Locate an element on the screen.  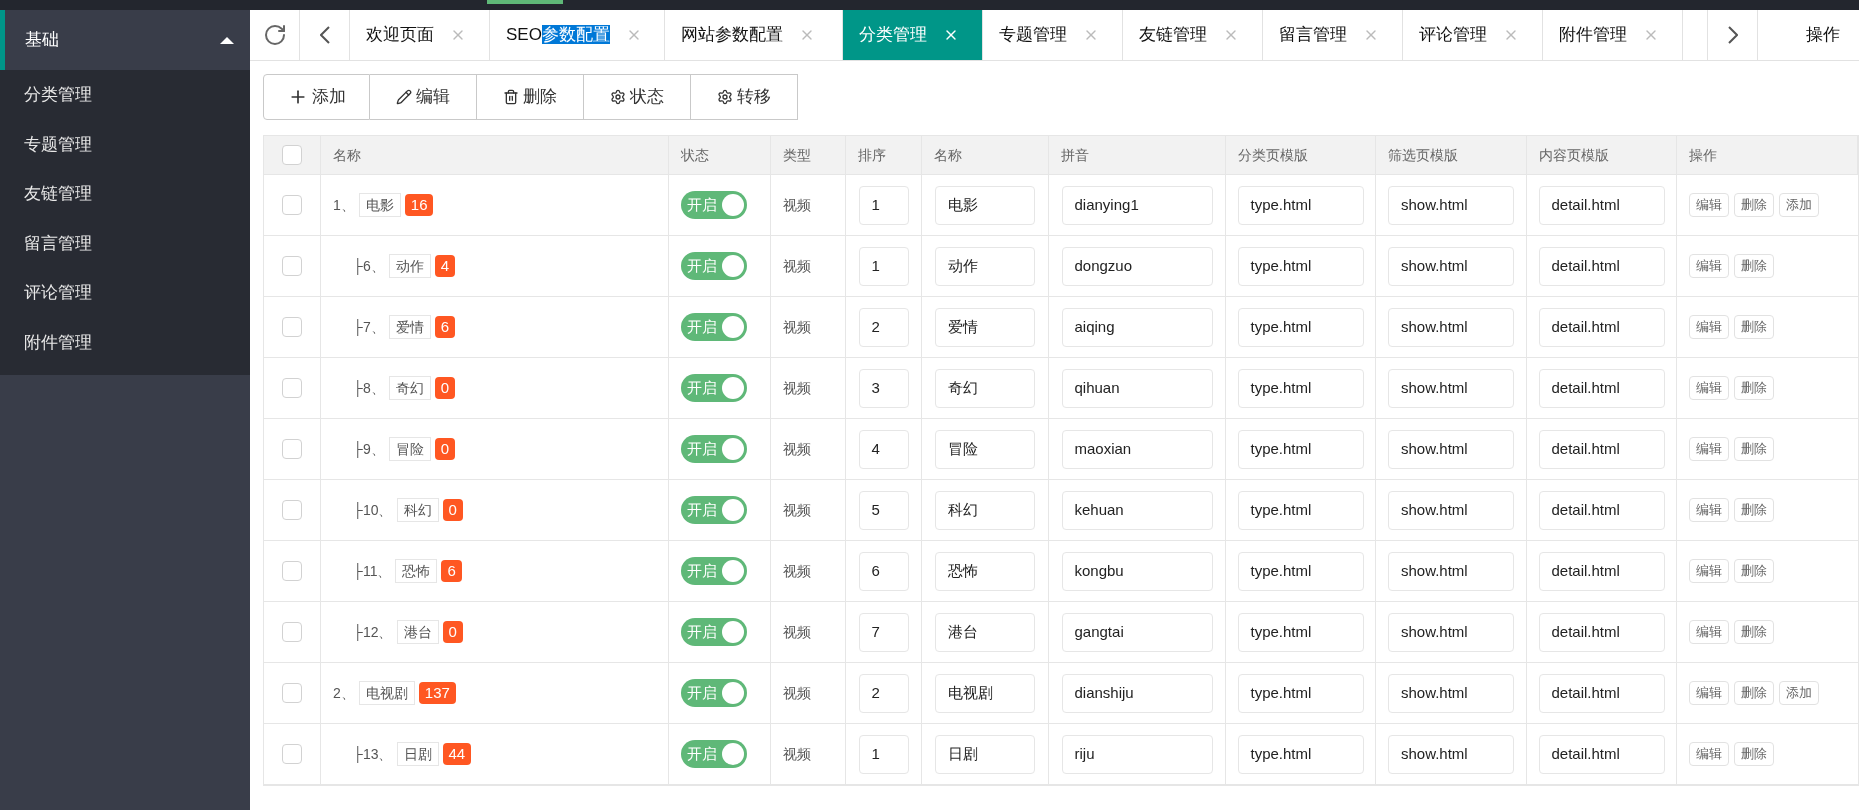
pinyin-field: gangtai is located at coordinates (1137, 632).